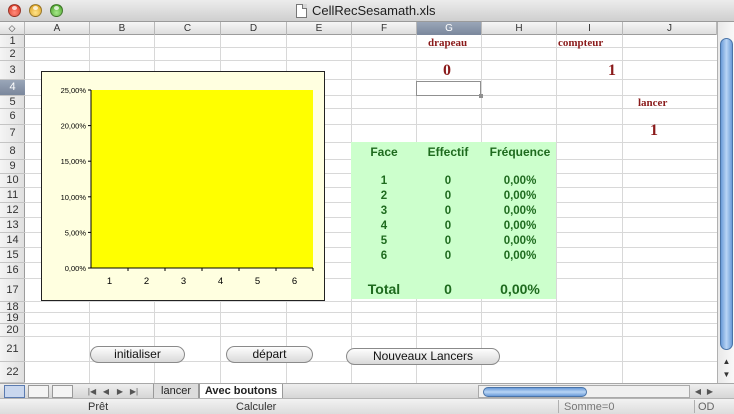  Describe the element at coordinates (269, 354) in the screenshot. I see `depart-button: départ` at that location.